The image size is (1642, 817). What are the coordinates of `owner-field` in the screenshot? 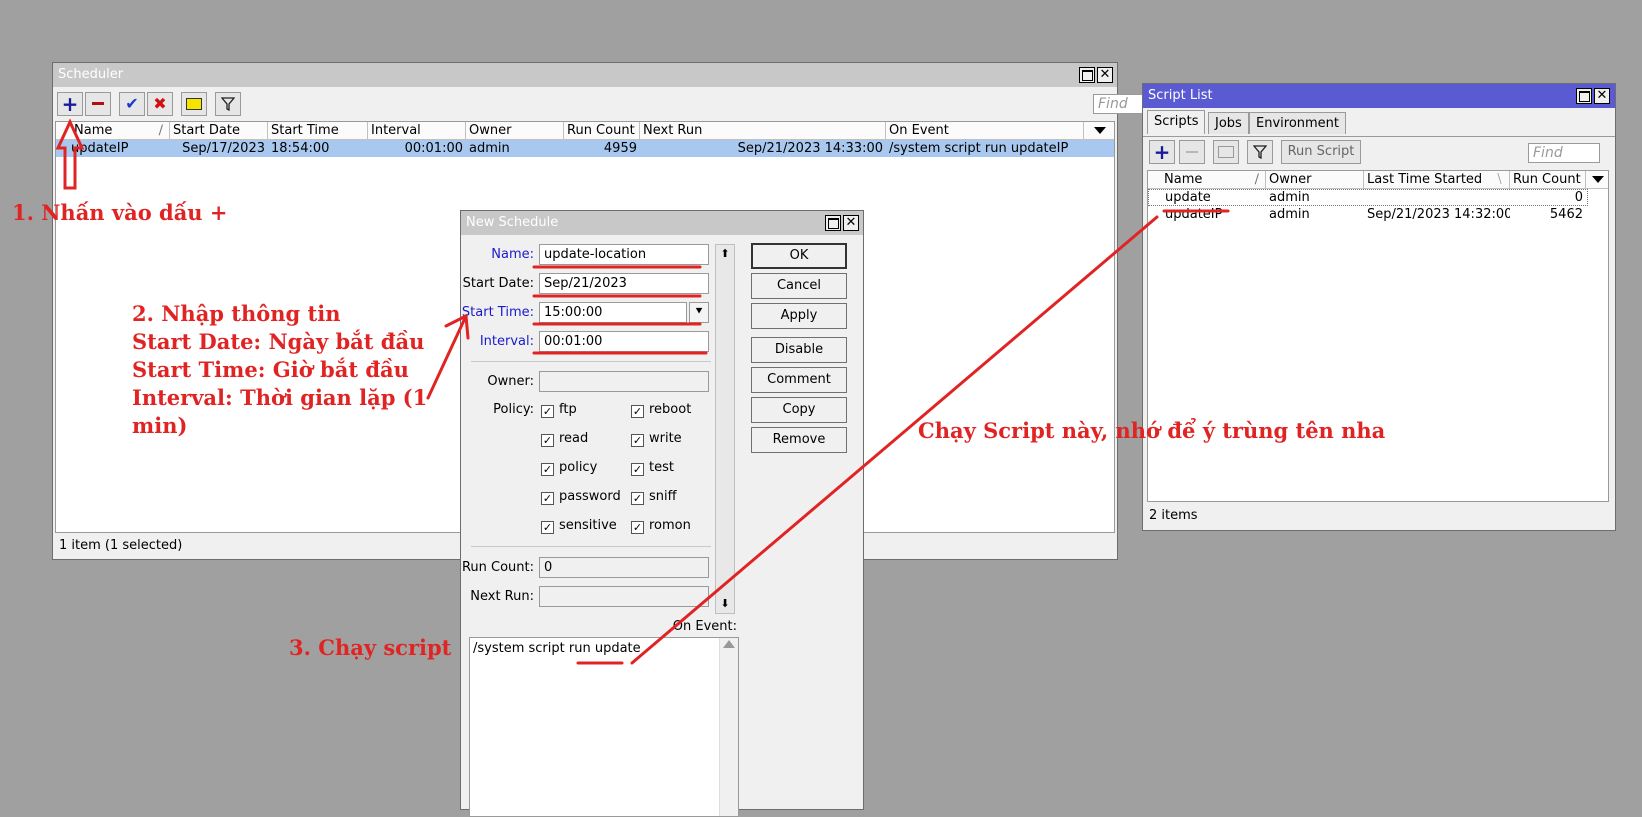 It's located at (624, 381).